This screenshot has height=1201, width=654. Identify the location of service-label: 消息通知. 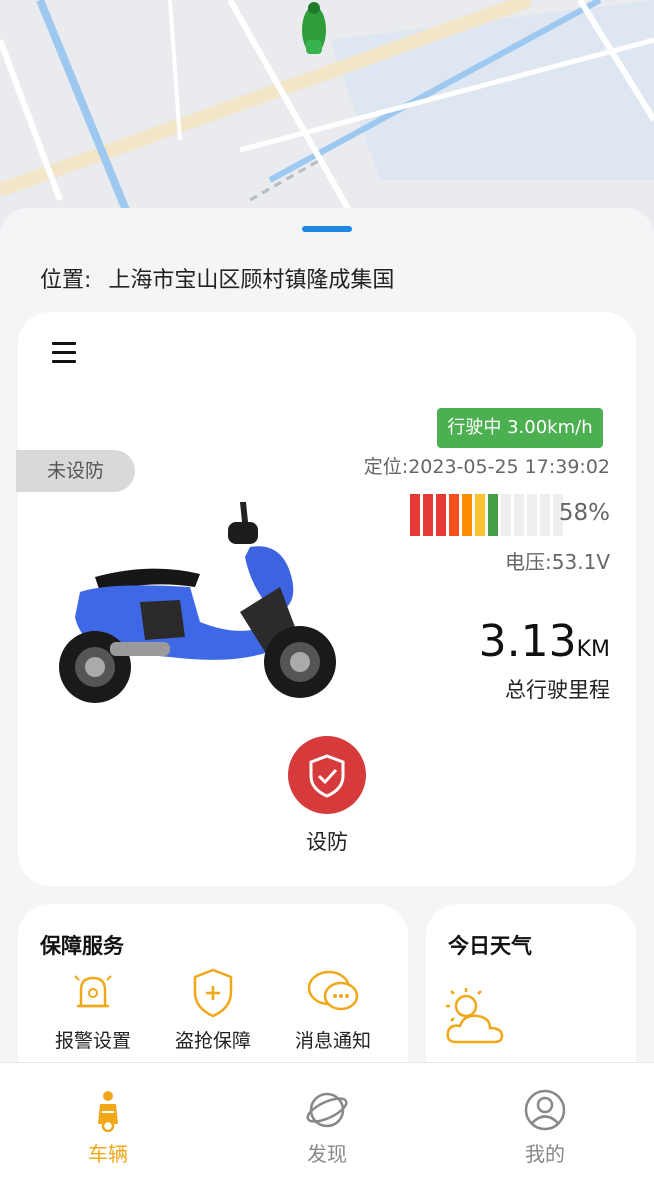
(332, 1041).